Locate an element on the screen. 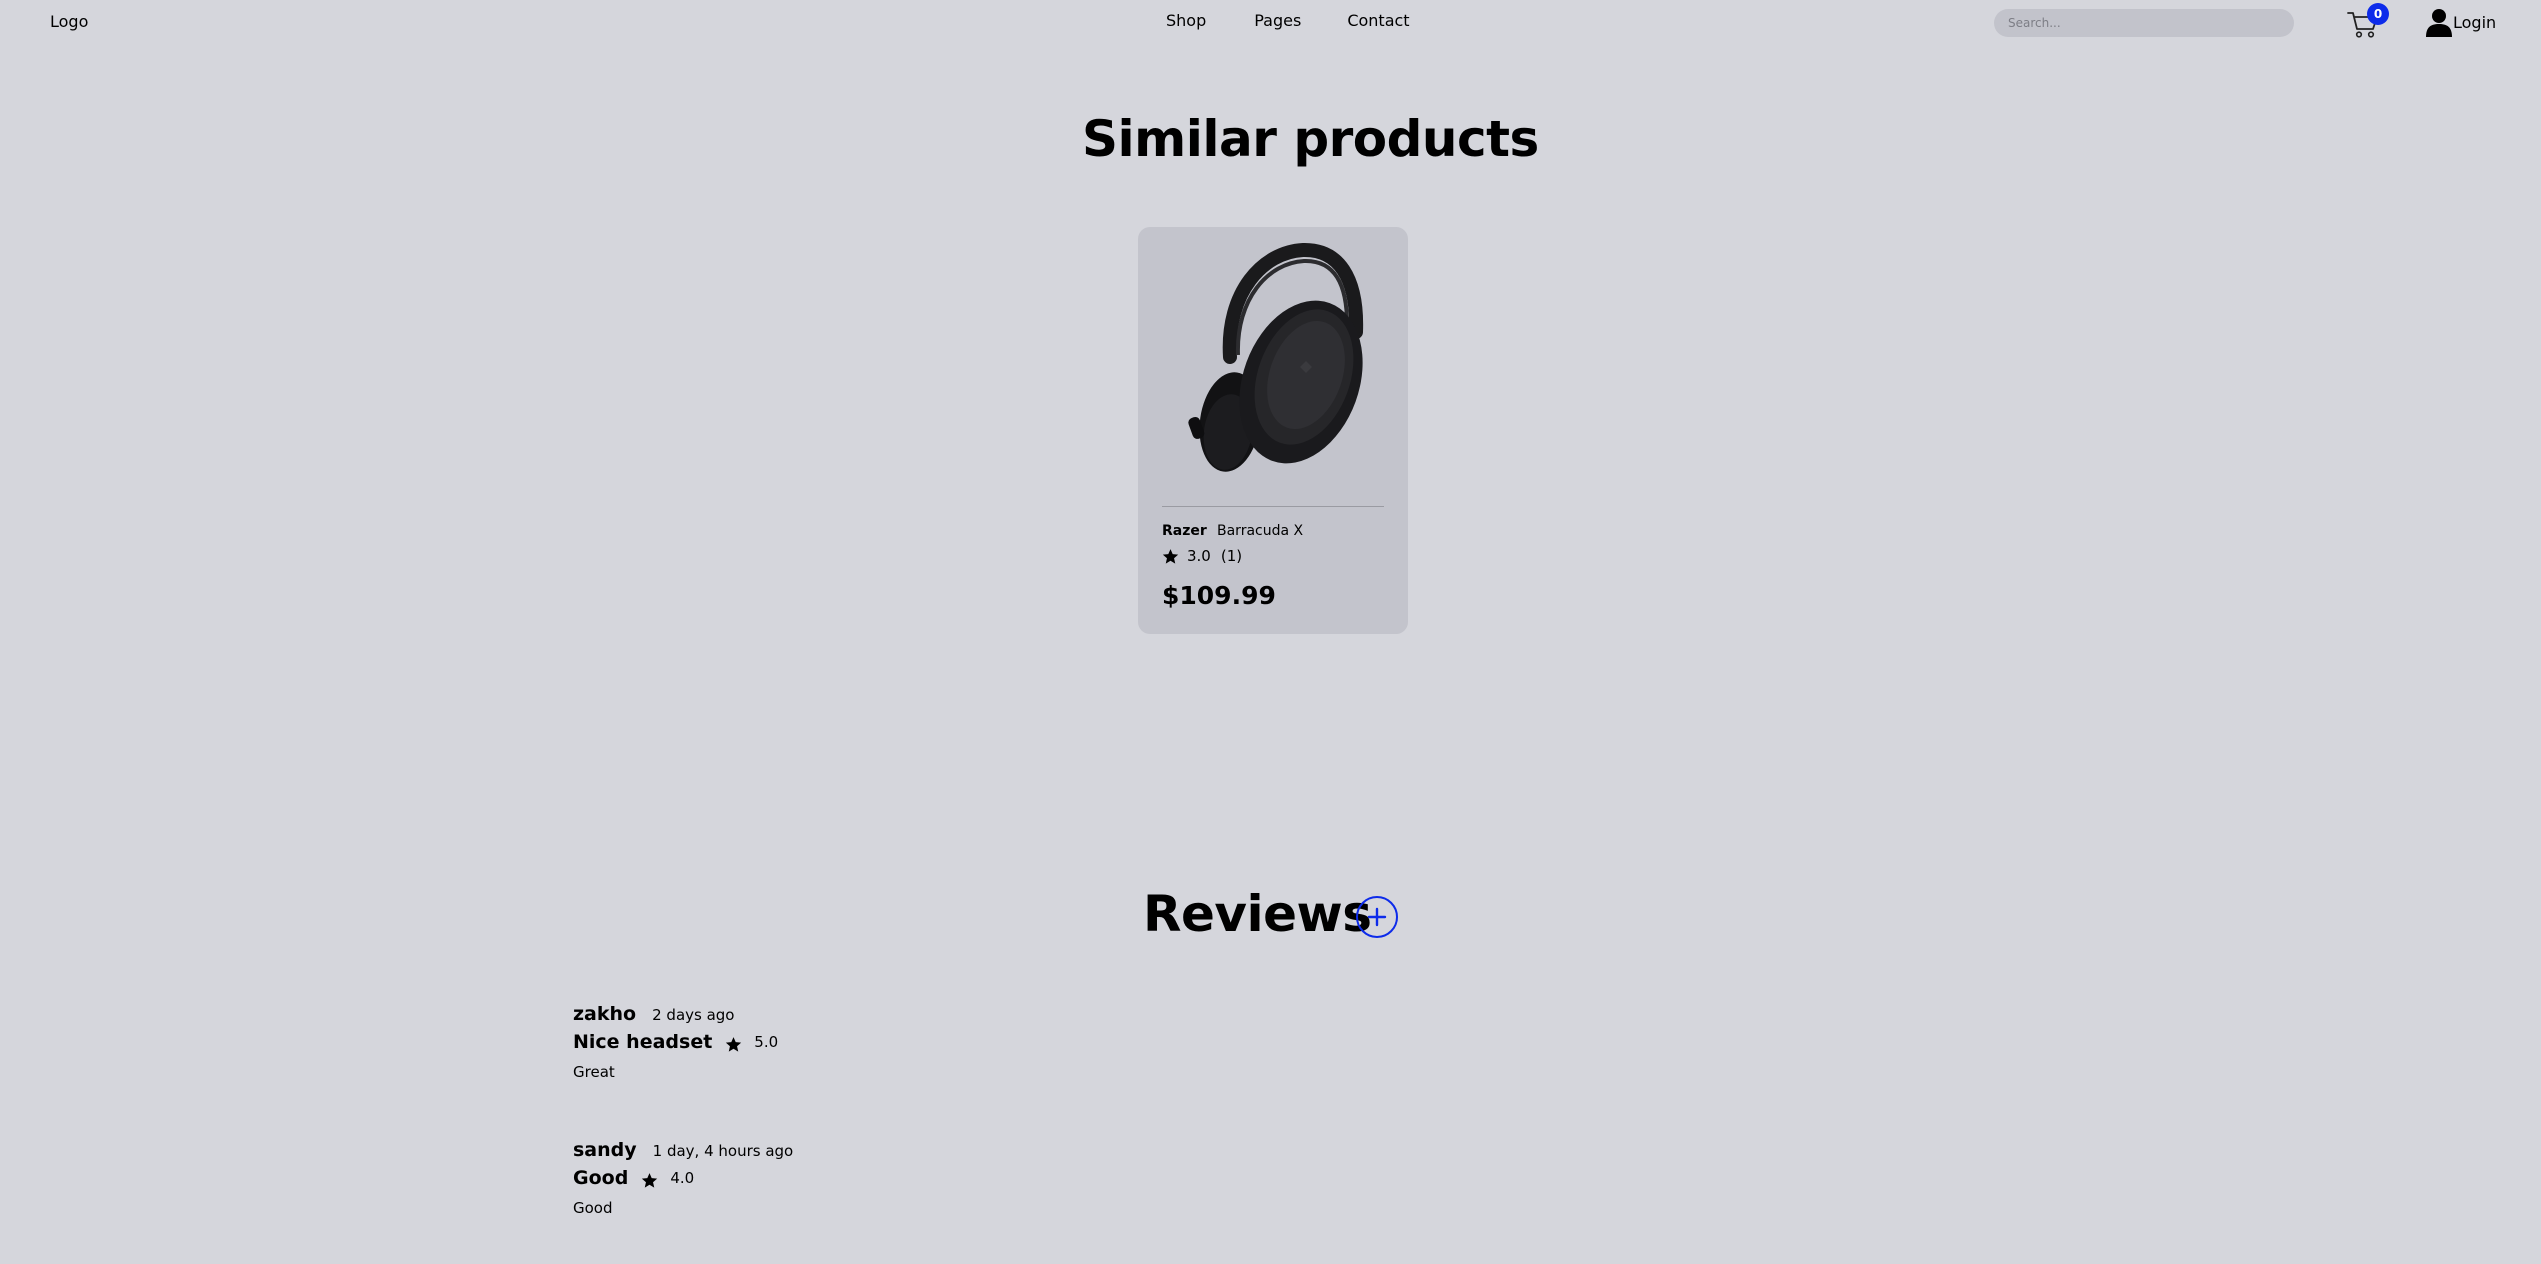  add-review-button is located at coordinates (1377, 917).